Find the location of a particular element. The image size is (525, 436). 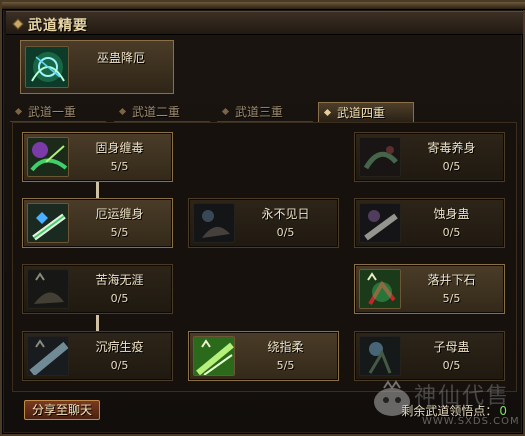

skill-card-raozhirou: 绕指柔 5/5 is located at coordinates (263, 356).